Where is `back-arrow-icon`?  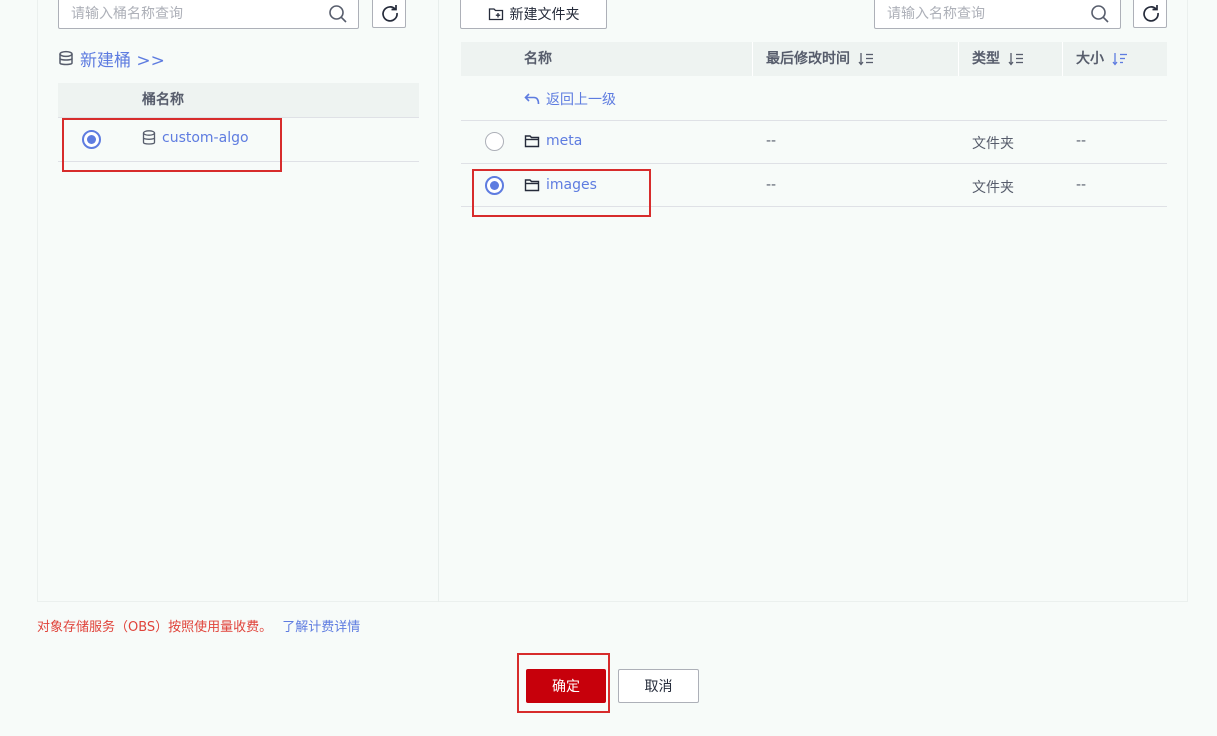 back-arrow-icon is located at coordinates (532, 99).